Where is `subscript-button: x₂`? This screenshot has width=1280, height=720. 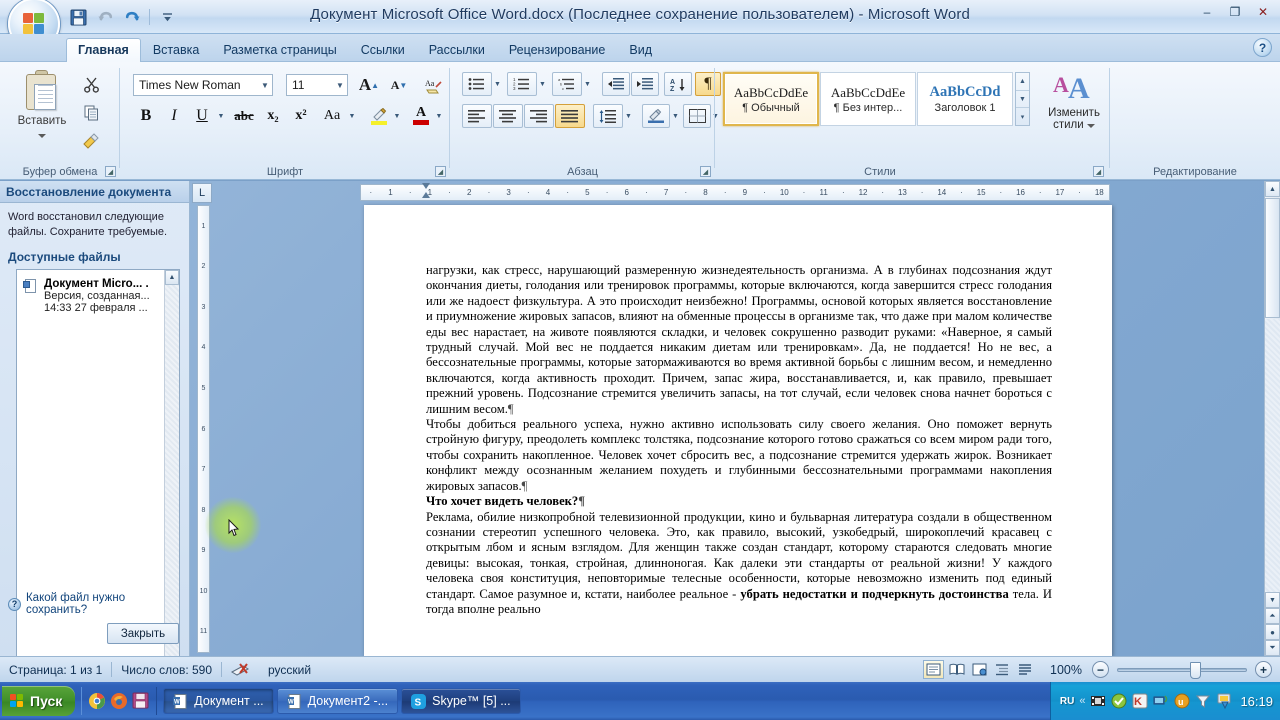 subscript-button: x₂ is located at coordinates (273, 116).